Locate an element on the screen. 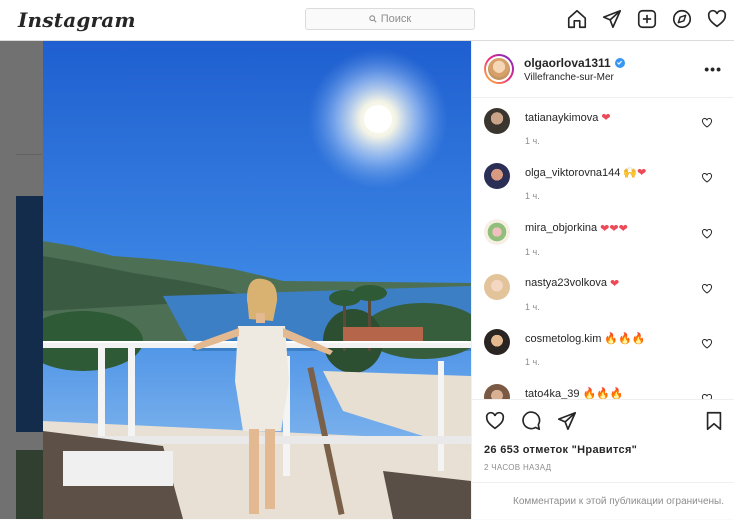 This screenshot has width=734, height=520. home-icon is located at coordinates (577, 19).